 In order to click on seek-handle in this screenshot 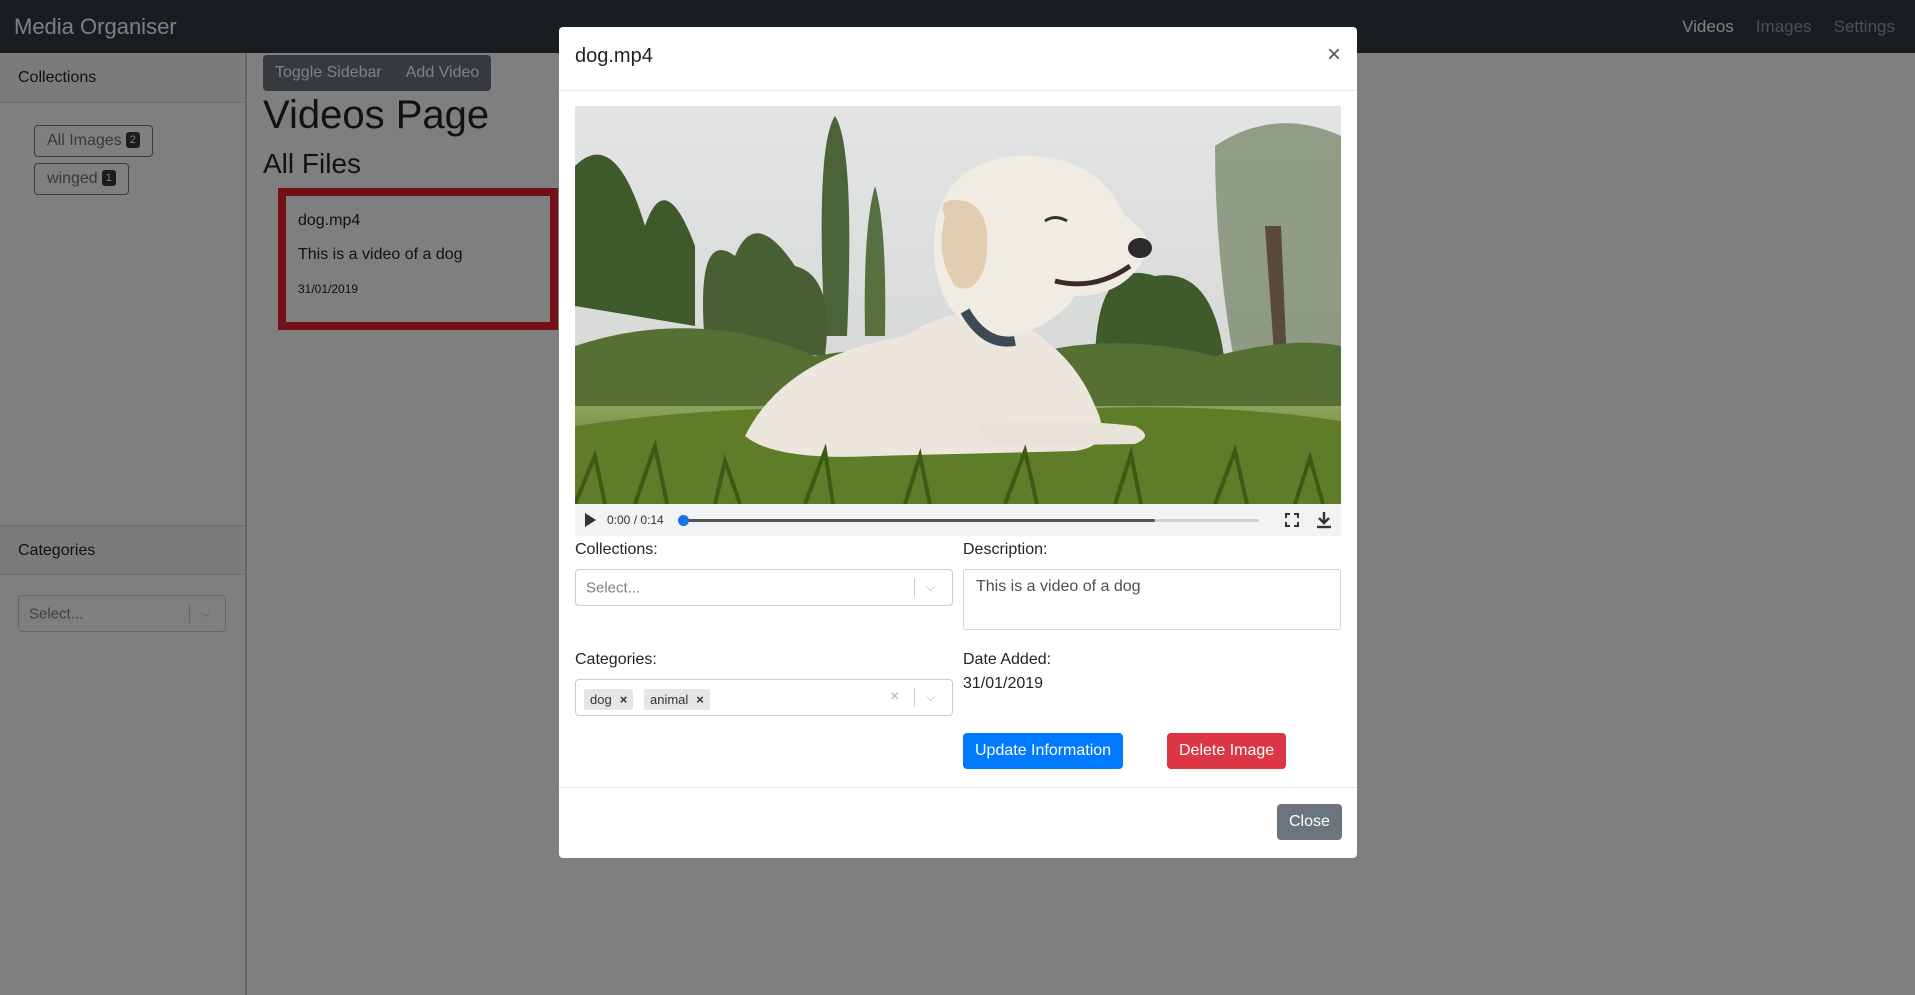, I will do `click(683, 520)`.